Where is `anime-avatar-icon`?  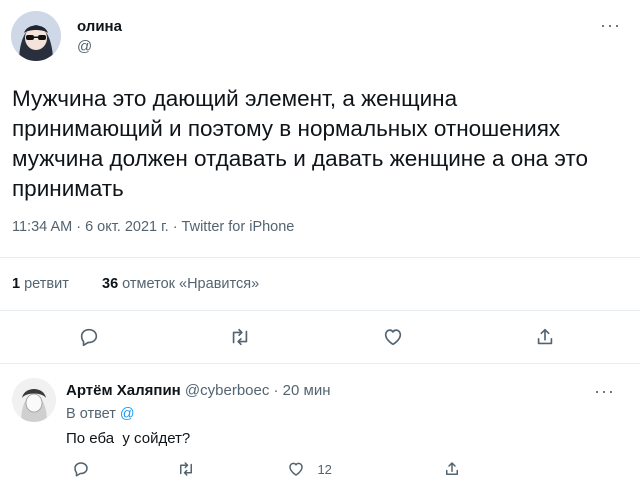 anime-avatar-icon is located at coordinates (36, 36).